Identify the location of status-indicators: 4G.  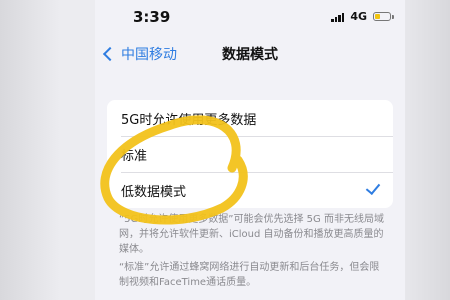
(362, 16).